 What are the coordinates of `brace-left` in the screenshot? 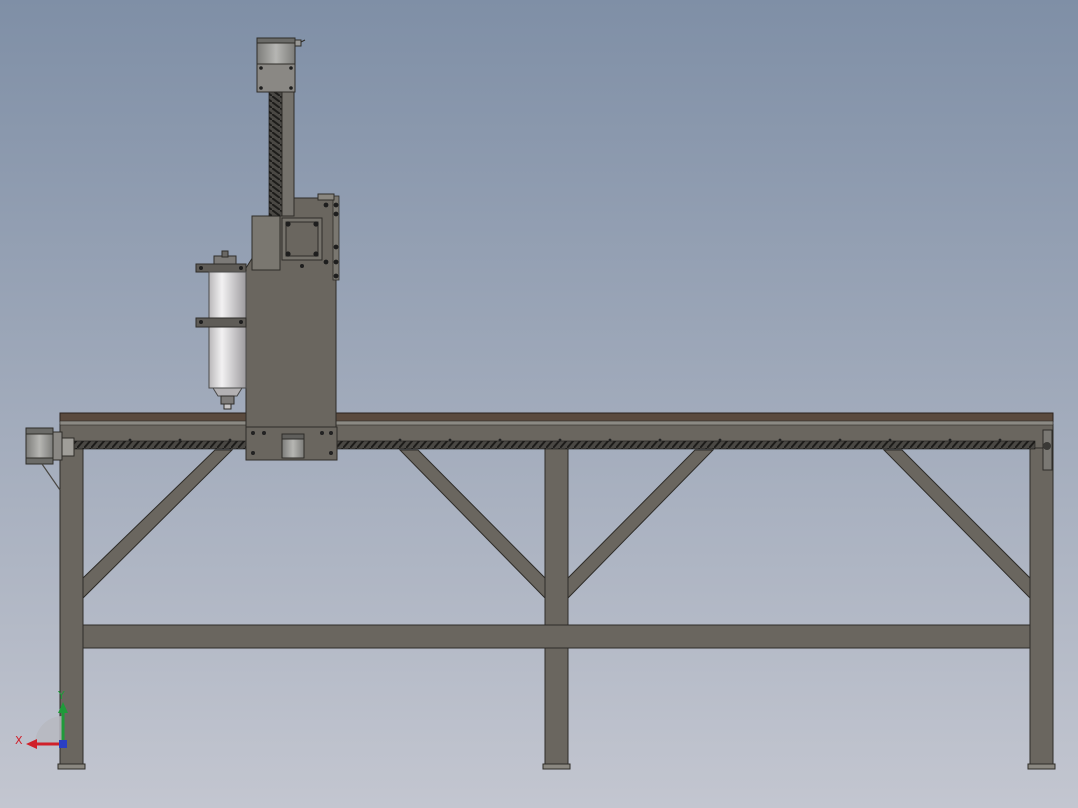 It's located at (158, 524).